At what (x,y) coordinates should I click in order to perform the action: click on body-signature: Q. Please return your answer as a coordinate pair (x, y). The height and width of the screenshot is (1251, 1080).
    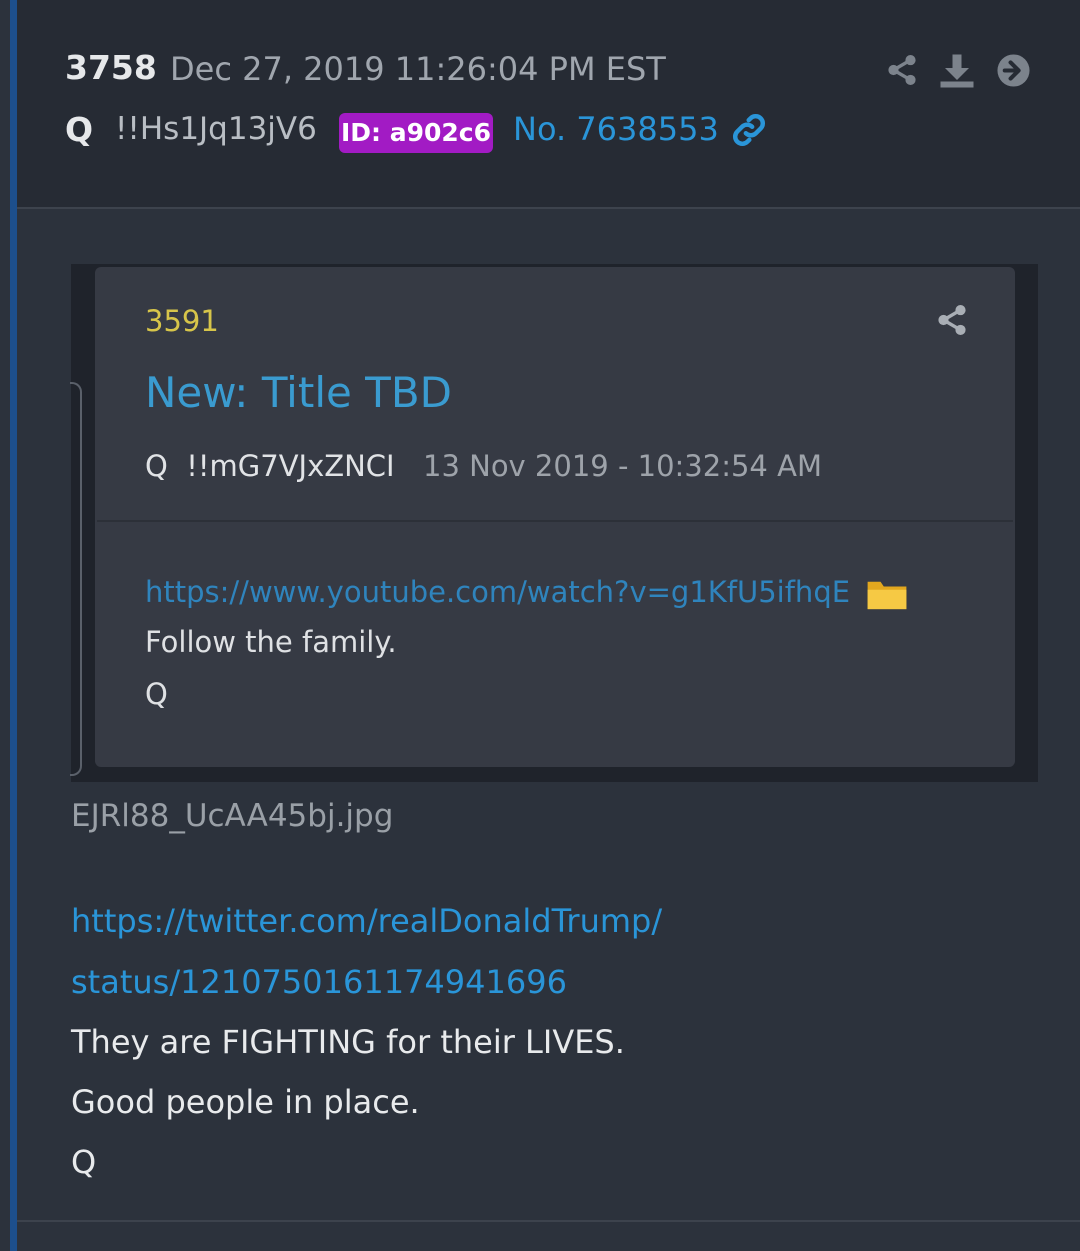
    Looking at the image, I should click on (84, 1162).